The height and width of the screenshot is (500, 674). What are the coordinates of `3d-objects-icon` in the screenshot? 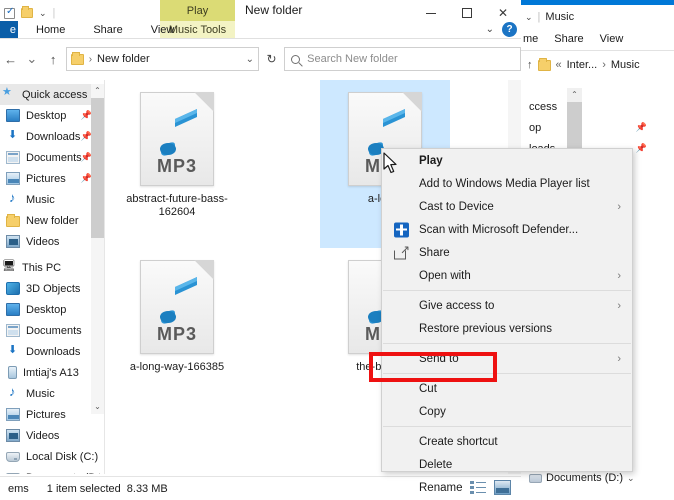 It's located at (13, 288).